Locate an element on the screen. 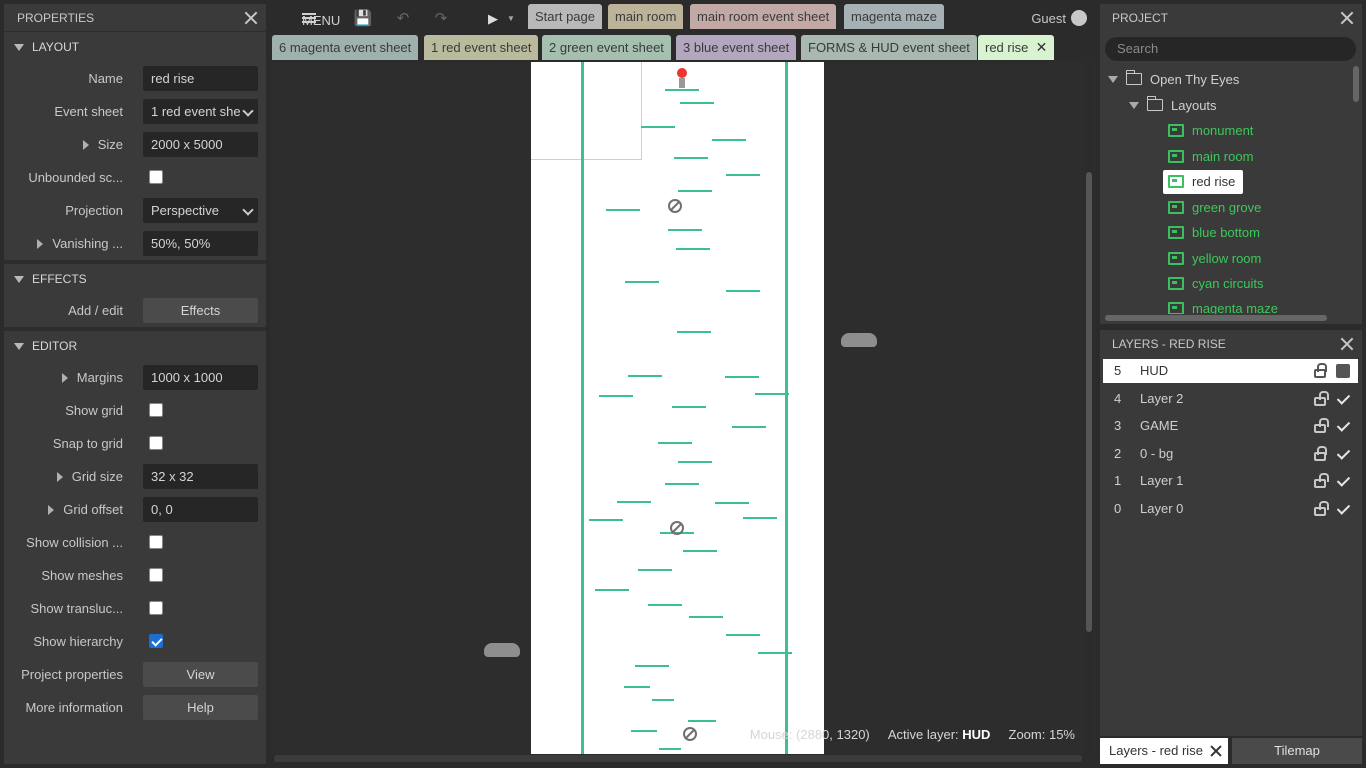  show-collision-checkbox is located at coordinates (156, 542).